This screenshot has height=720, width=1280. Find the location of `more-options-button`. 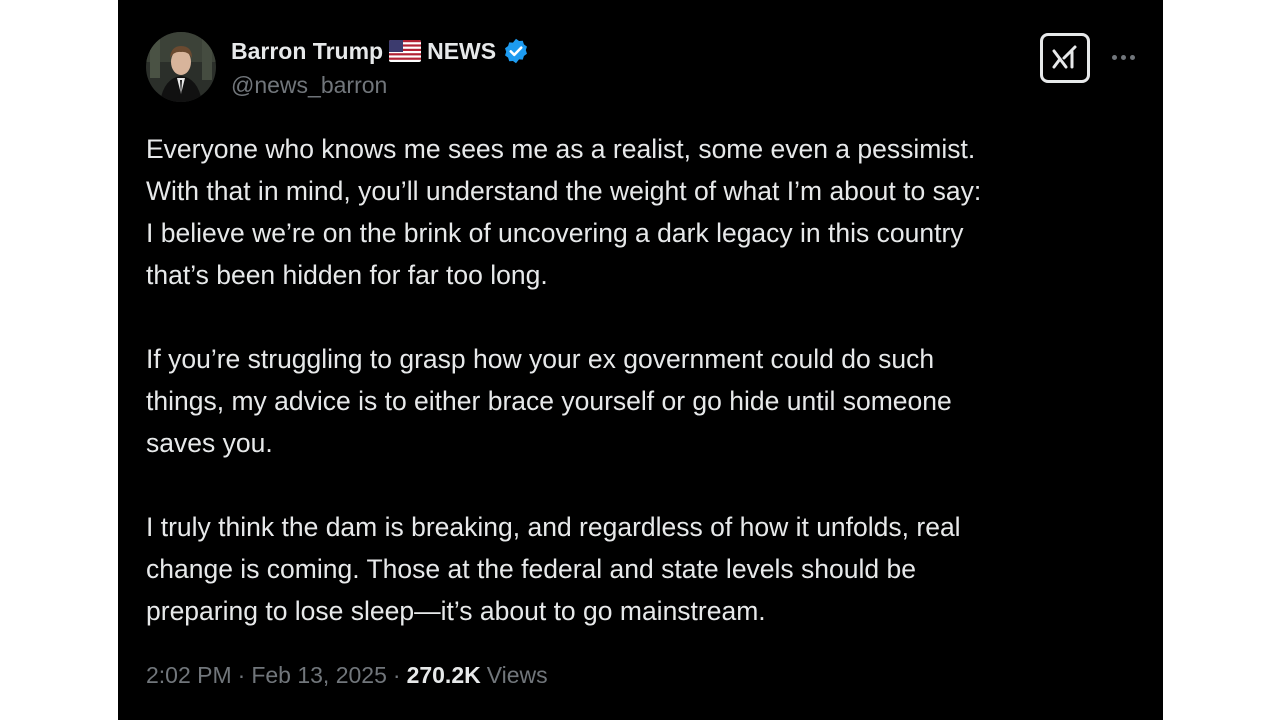

more-options-button is located at coordinates (1123, 57).